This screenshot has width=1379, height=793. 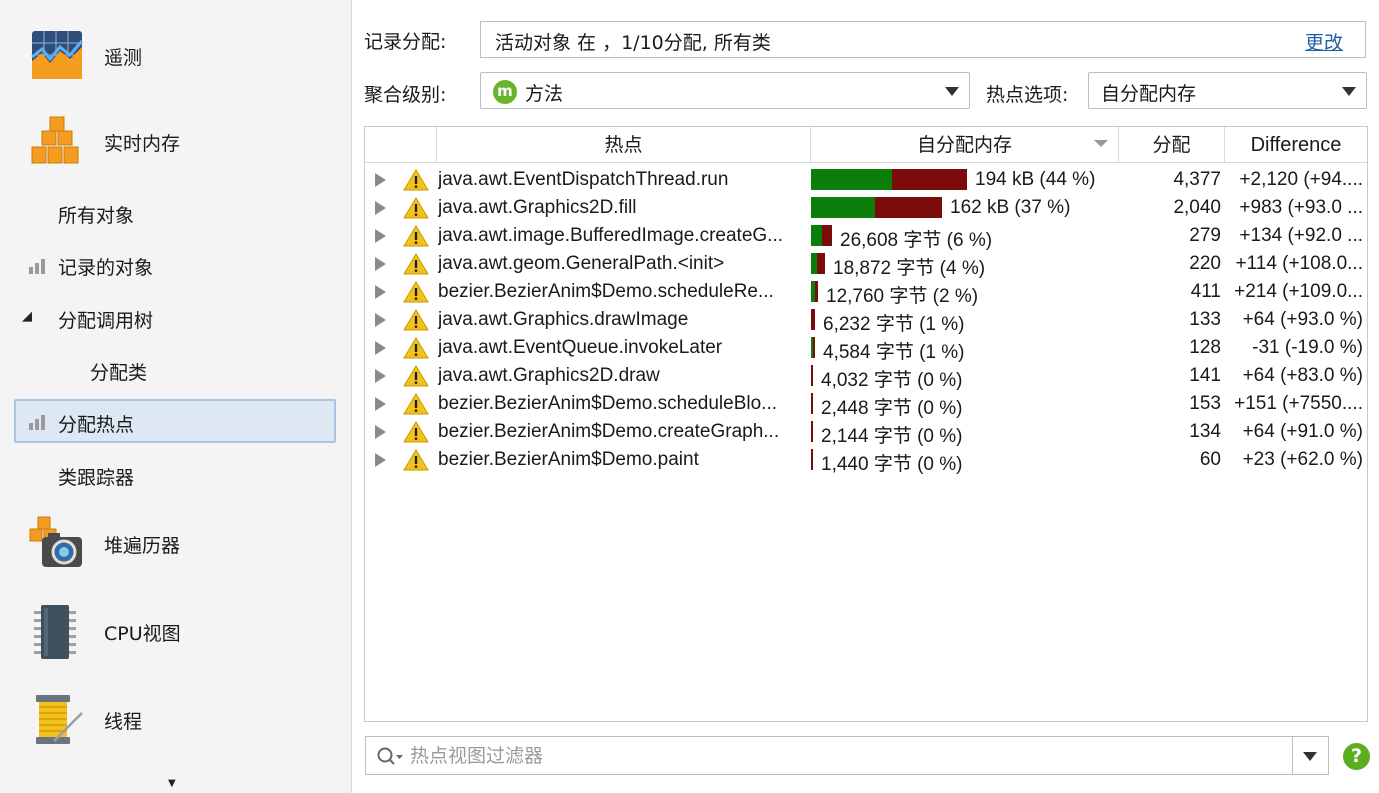 What do you see at coordinates (176, 213) in the screenshot?
I see `sidebar-item-all-objects: 所有对象` at bounding box center [176, 213].